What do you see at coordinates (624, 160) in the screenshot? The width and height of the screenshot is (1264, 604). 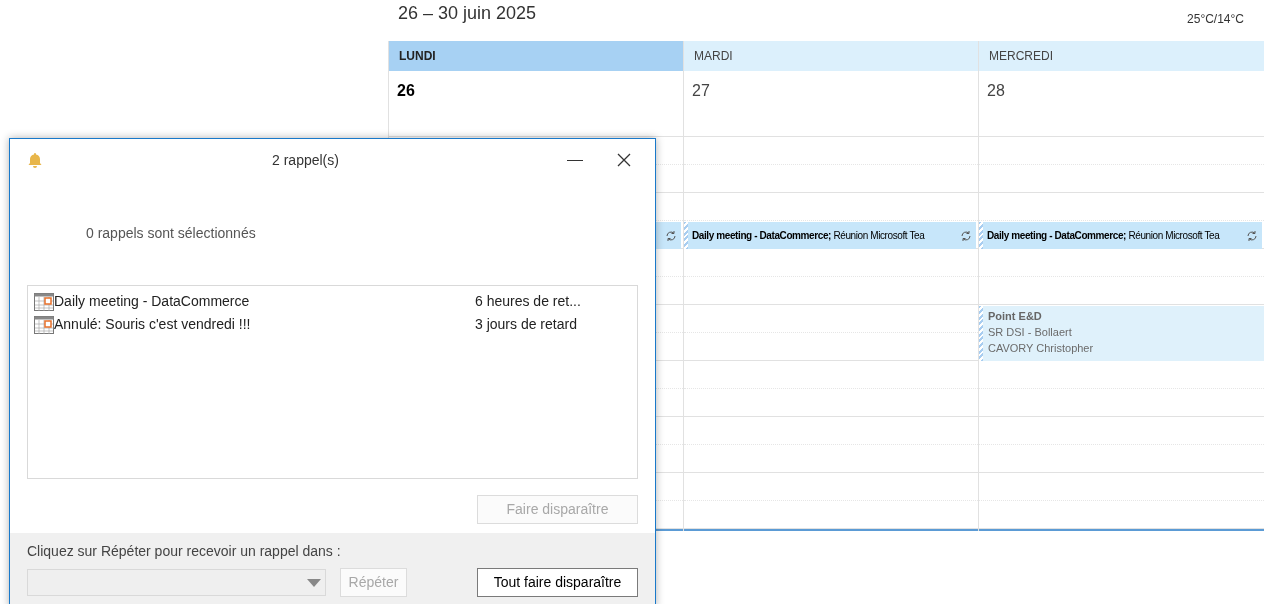 I see `close-icon` at bounding box center [624, 160].